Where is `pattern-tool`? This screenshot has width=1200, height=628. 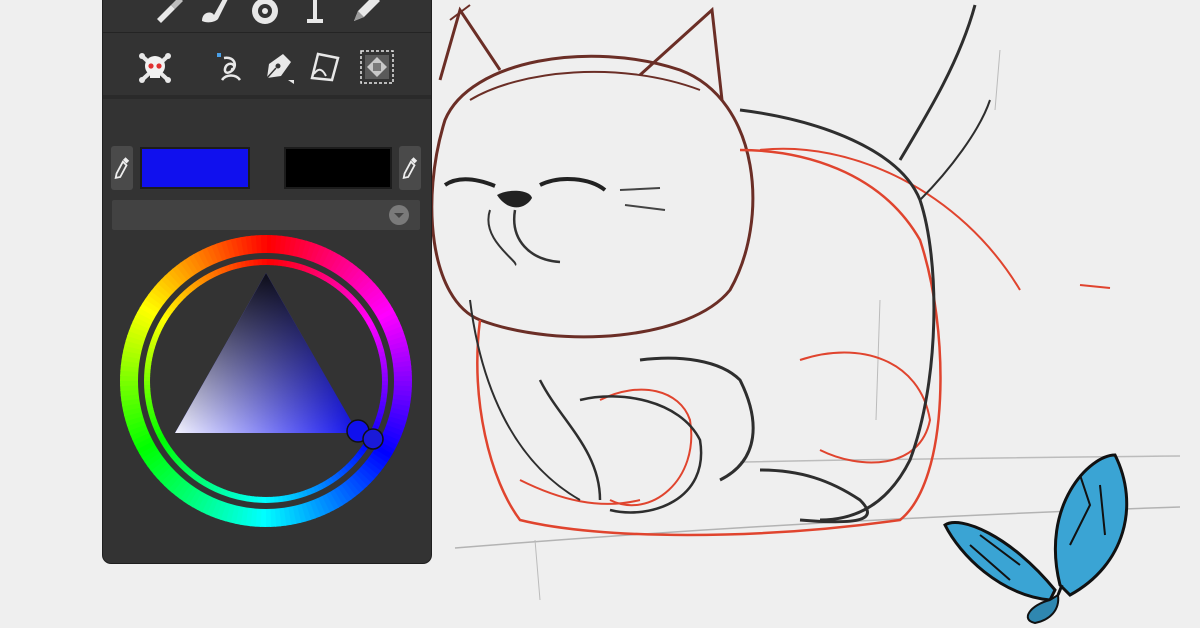
pattern-tool is located at coordinates (377, 67).